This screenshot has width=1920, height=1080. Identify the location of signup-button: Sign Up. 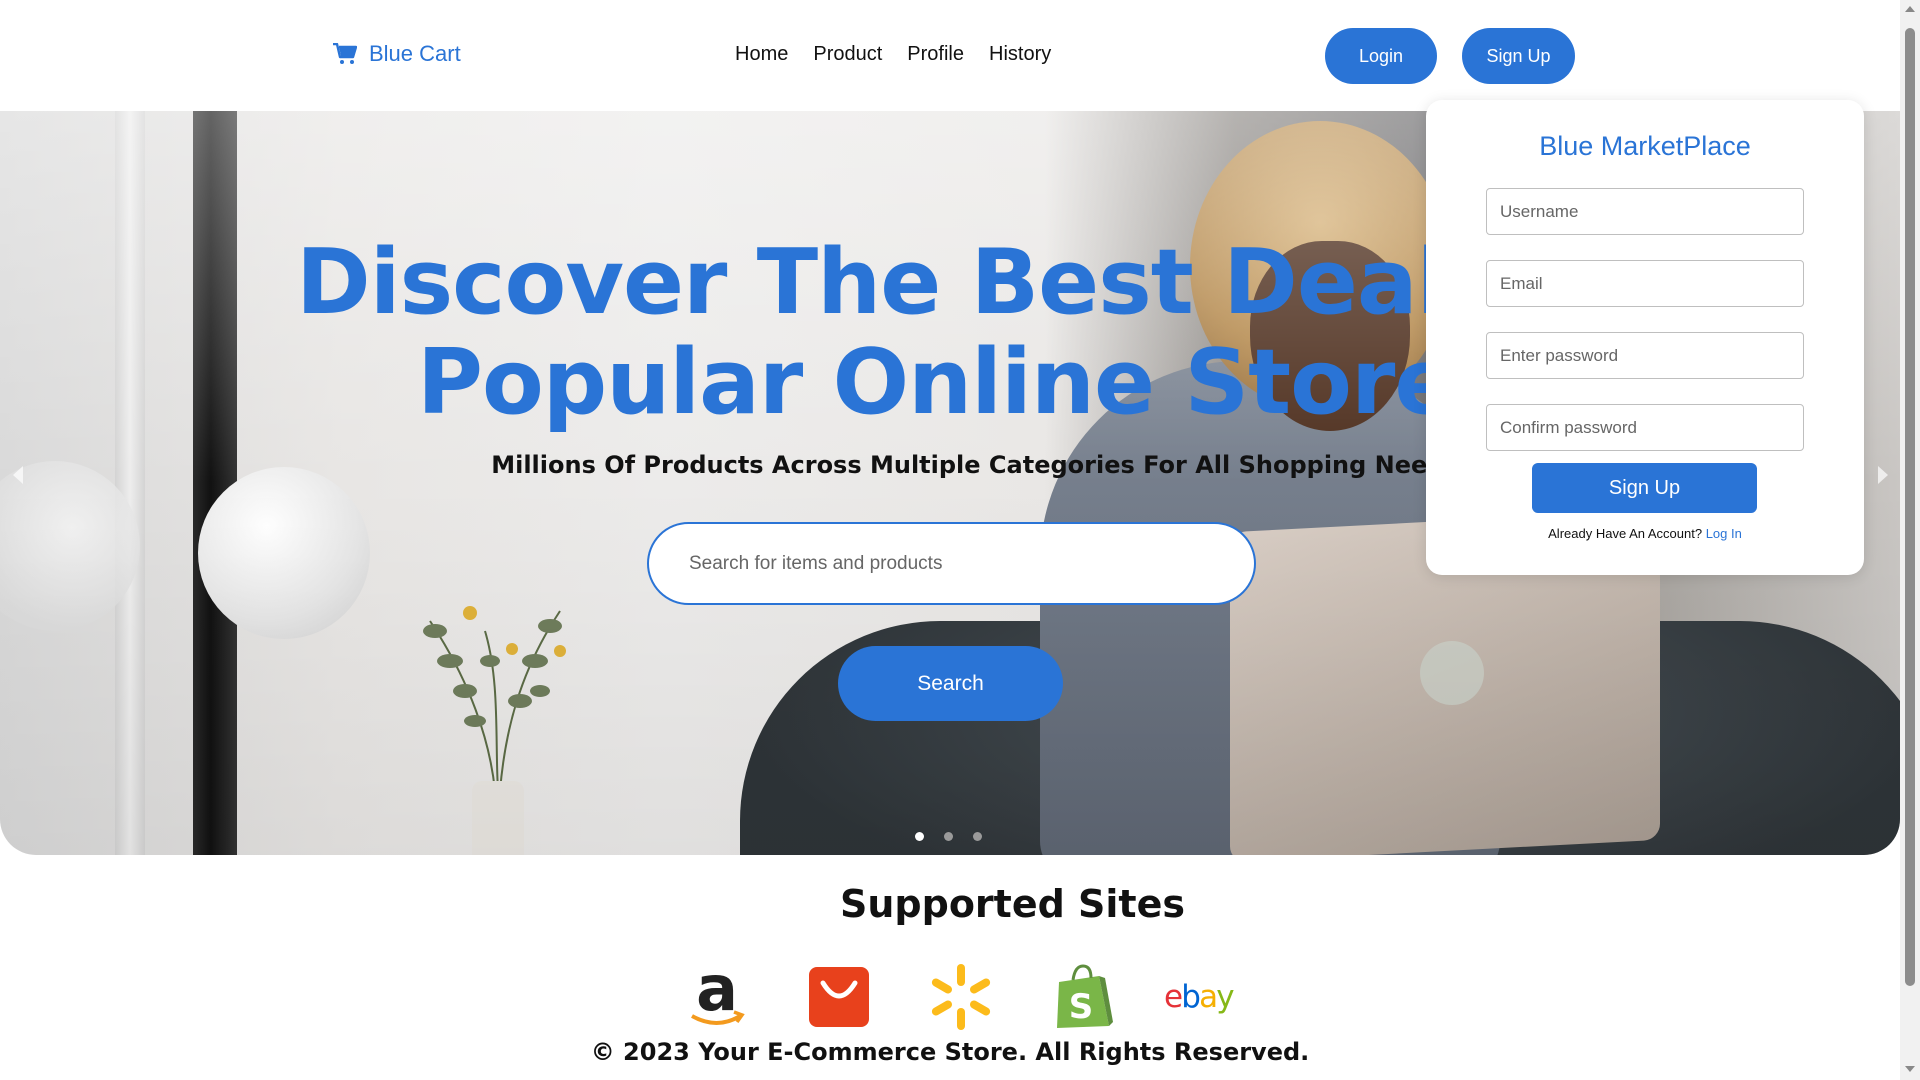
(1518, 56).